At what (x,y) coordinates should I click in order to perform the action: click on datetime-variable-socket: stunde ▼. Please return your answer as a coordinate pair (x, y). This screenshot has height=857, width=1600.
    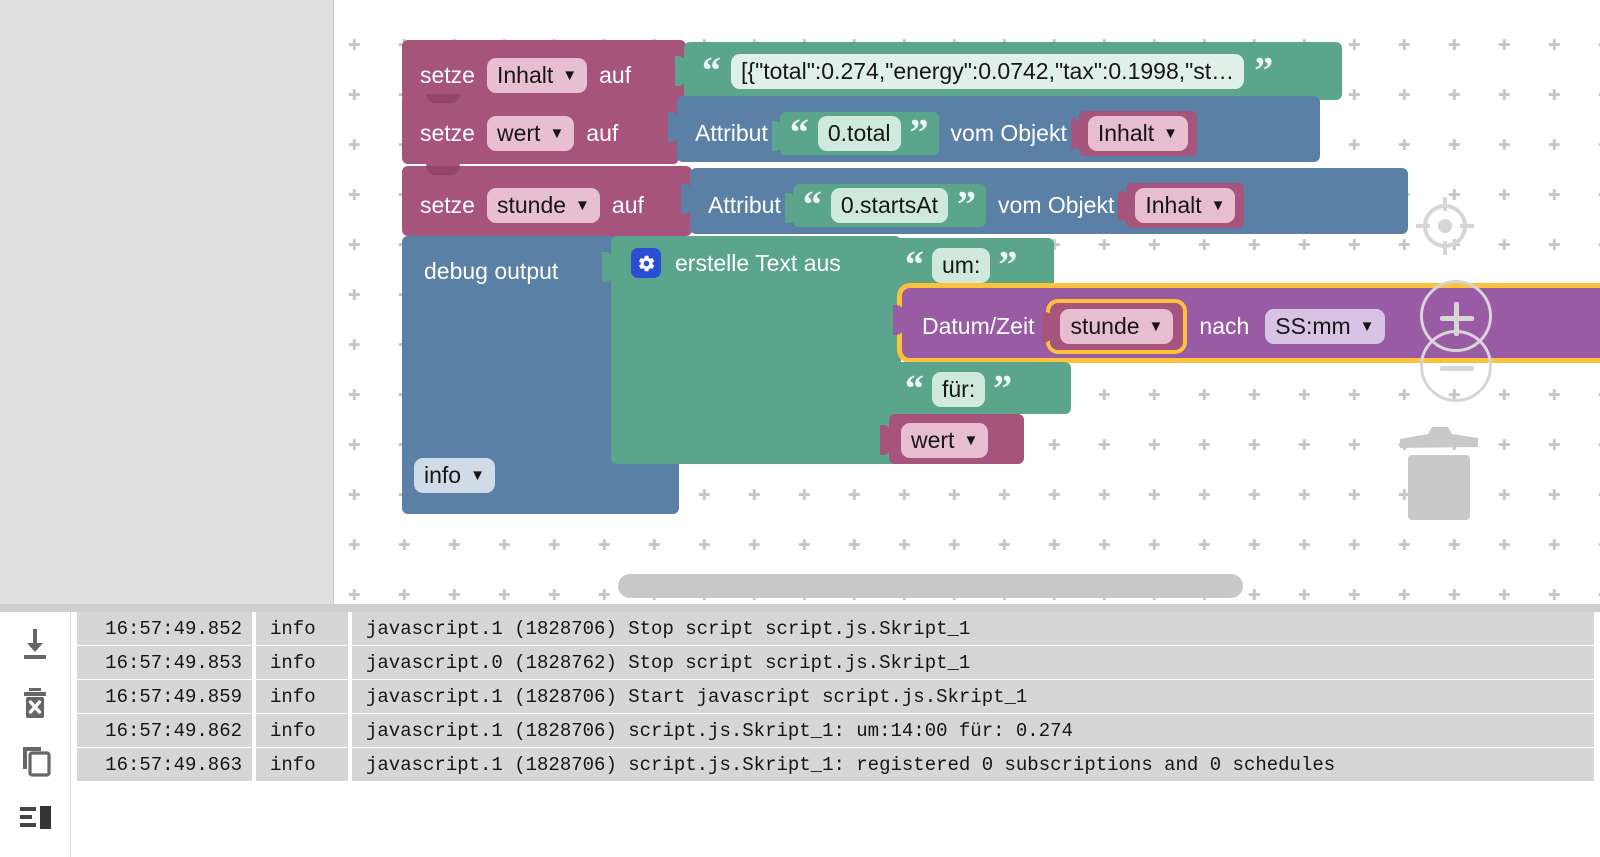
    Looking at the image, I should click on (1113, 326).